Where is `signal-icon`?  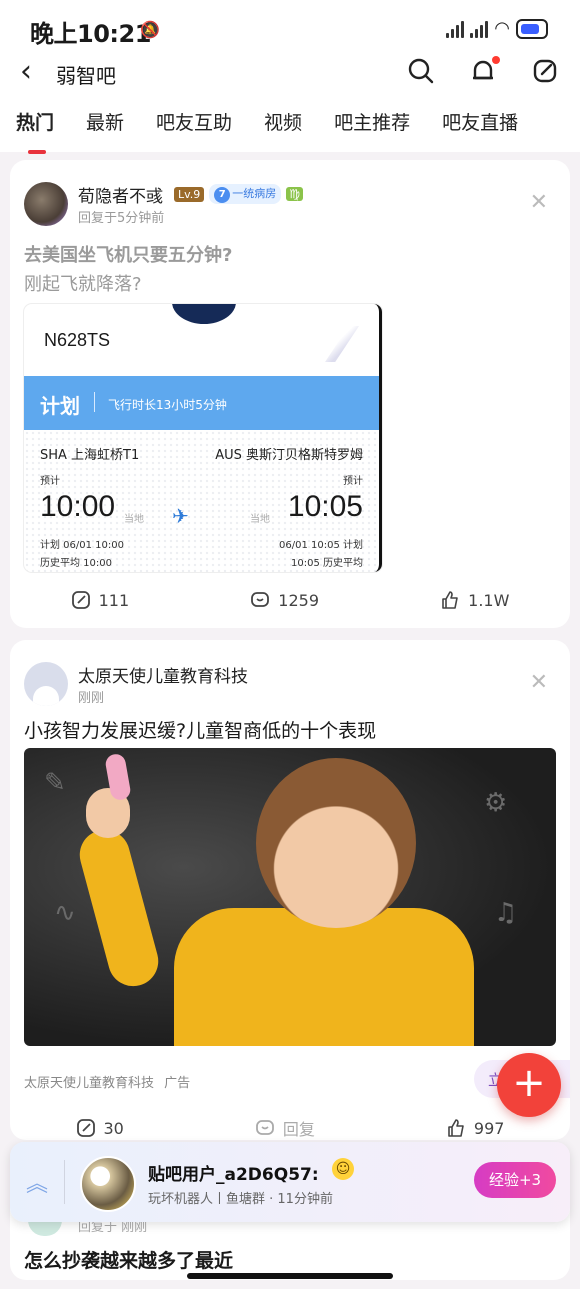
signal-icon is located at coordinates (455, 29).